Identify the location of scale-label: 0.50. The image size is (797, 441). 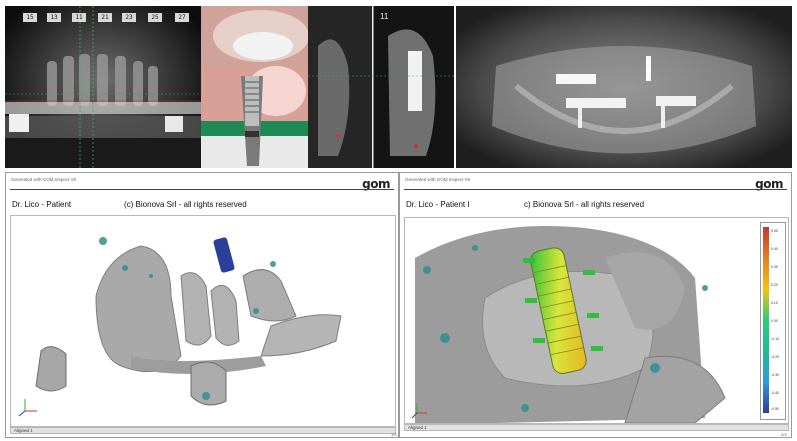
(774, 231).